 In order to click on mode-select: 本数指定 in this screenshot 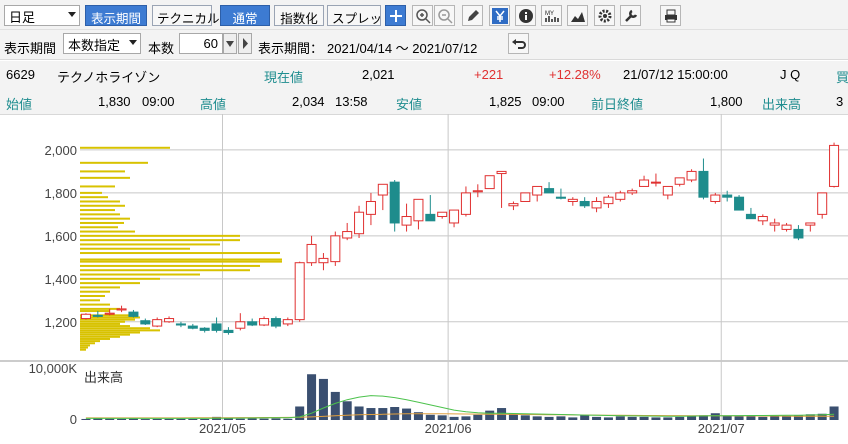, I will do `click(102, 43)`.